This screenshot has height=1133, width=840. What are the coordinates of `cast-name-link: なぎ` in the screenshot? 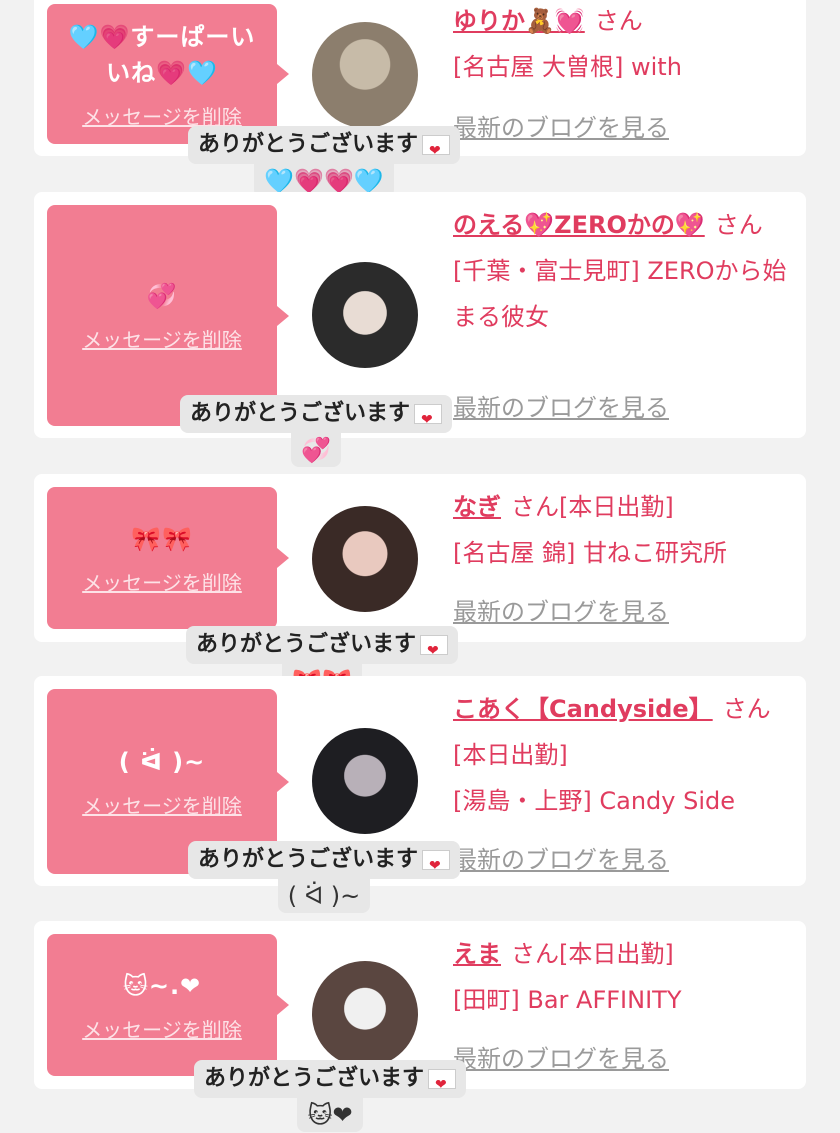 It's located at (477, 507).